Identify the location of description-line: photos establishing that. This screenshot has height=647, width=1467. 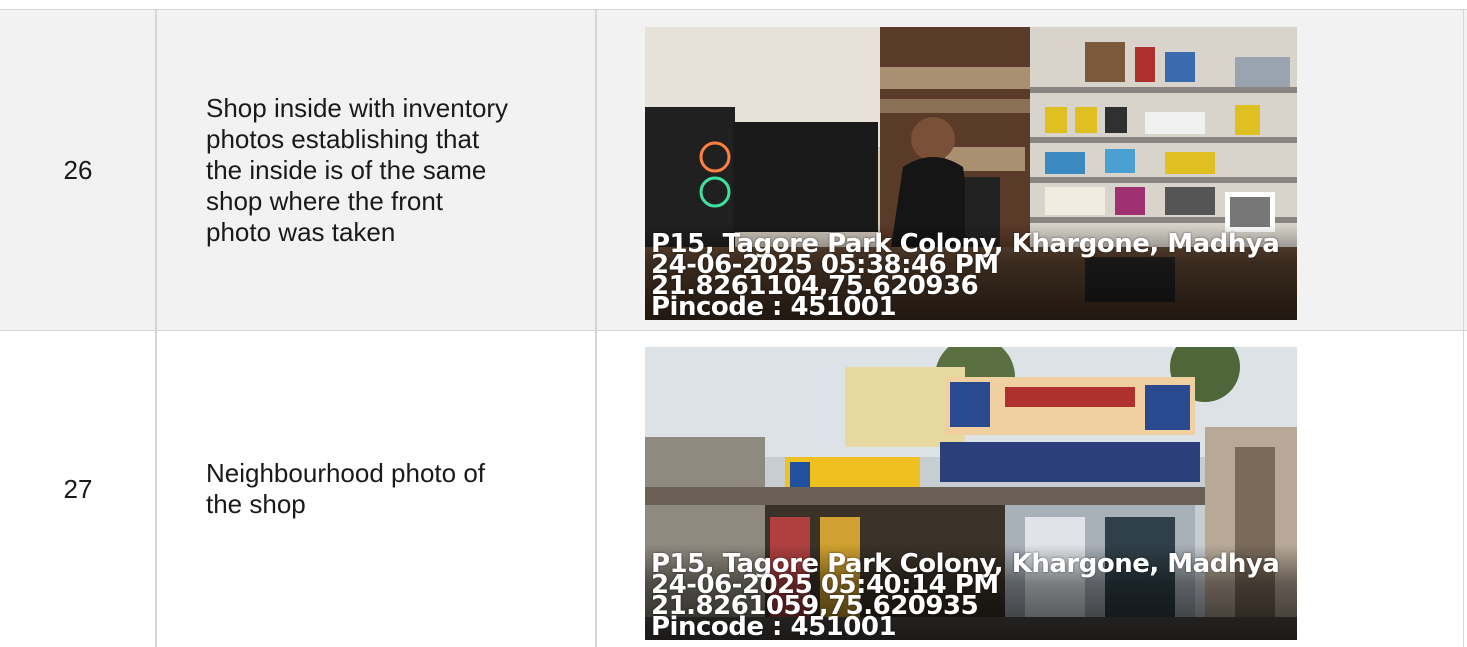
(343, 138).